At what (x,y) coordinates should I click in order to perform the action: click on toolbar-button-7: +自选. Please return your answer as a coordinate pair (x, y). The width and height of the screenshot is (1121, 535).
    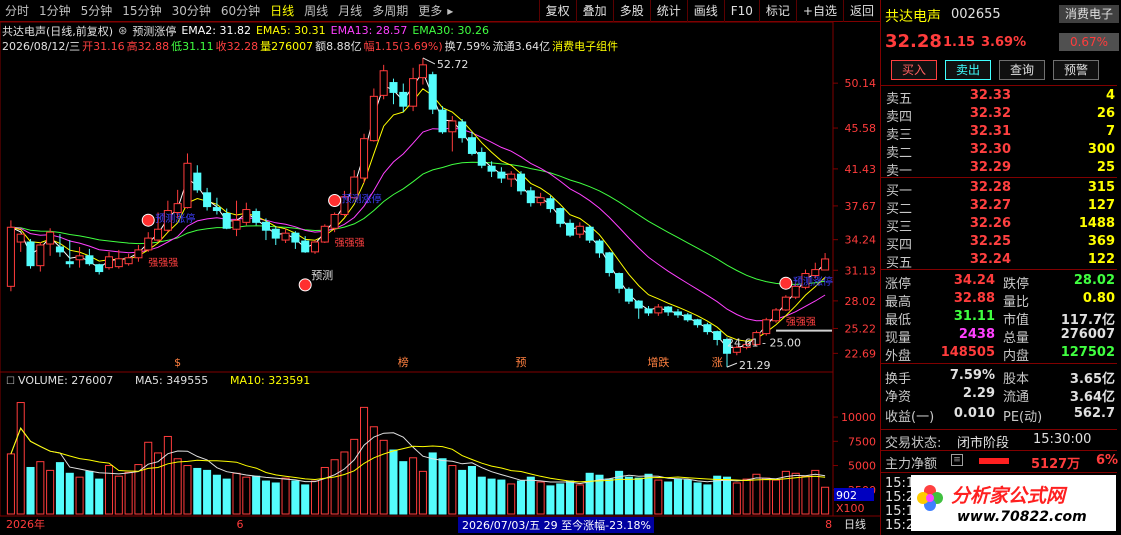
    Looking at the image, I should click on (819, 11).